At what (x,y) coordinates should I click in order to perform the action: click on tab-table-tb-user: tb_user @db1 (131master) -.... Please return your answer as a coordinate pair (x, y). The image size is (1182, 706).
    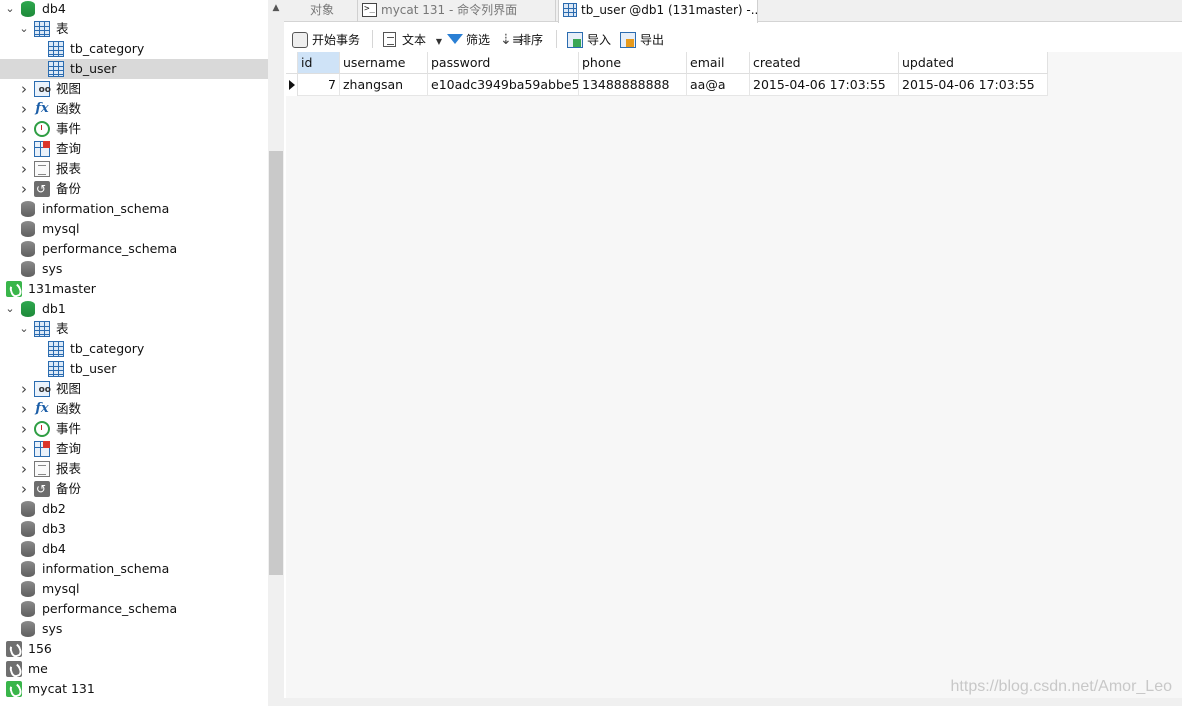
    Looking at the image, I should click on (658, 11).